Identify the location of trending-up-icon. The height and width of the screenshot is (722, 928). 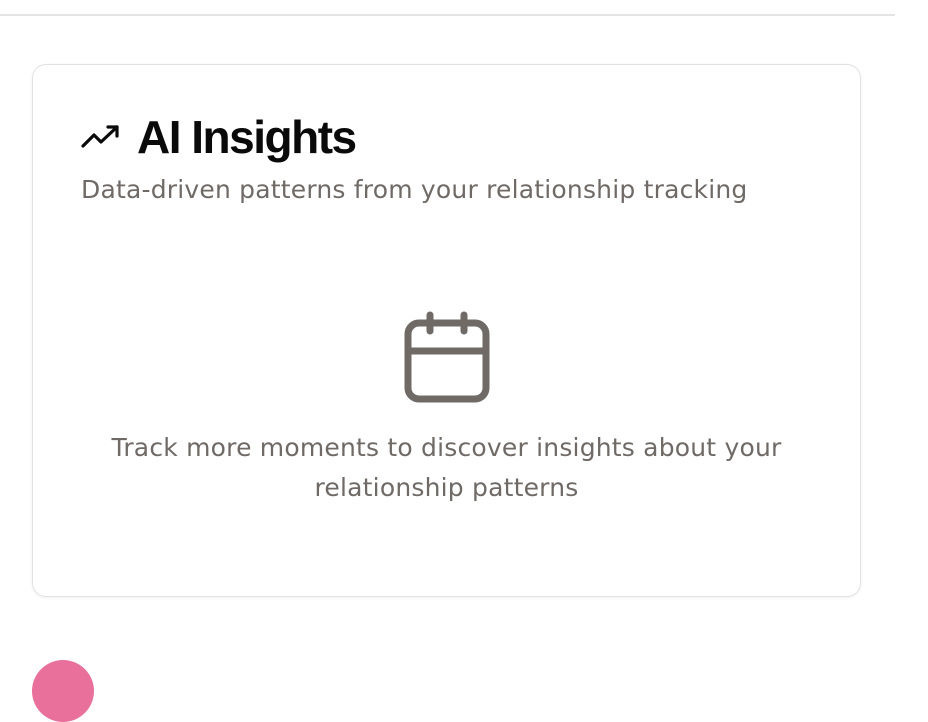
(101, 137).